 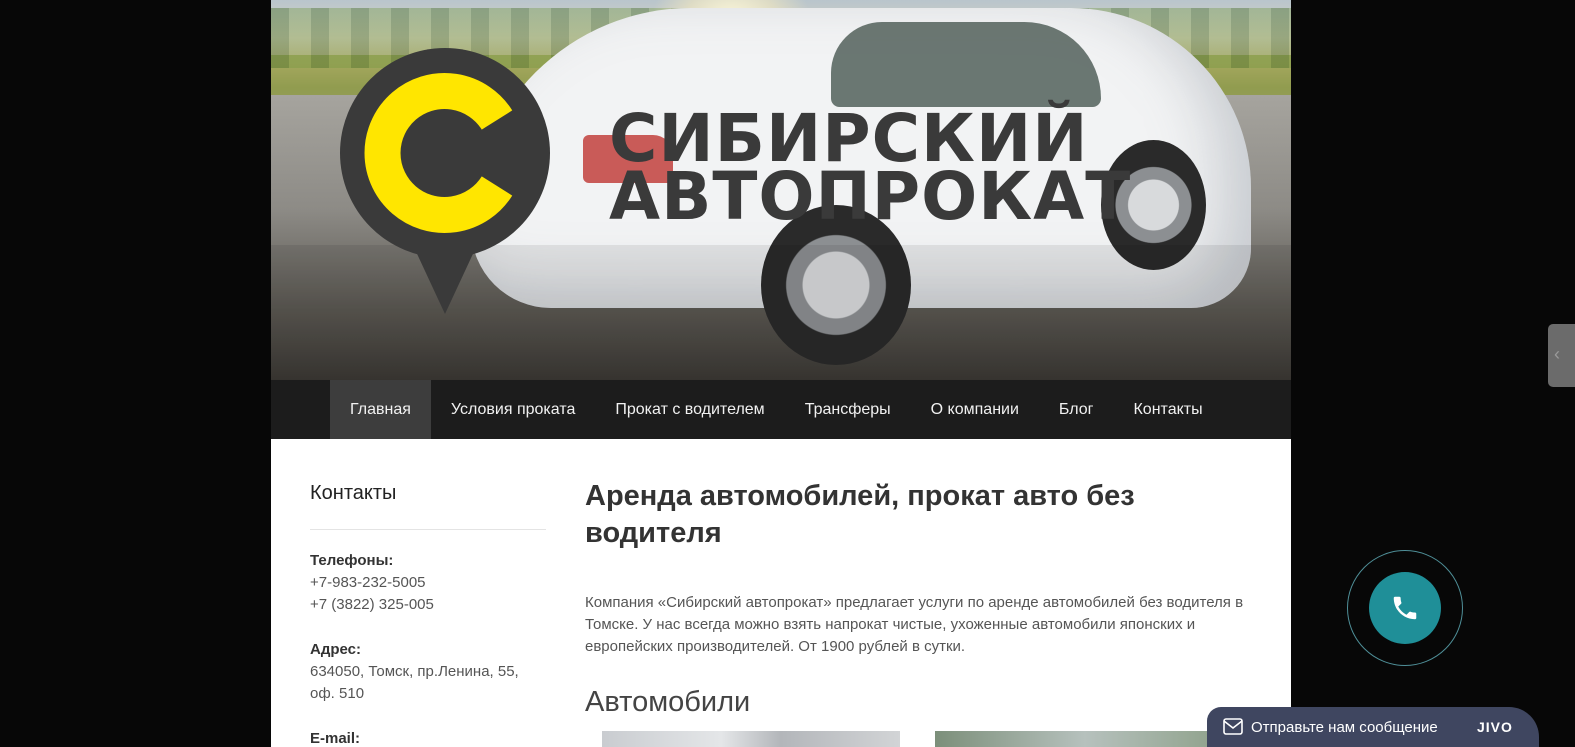 What do you see at coordinates (428, 529) in the screenshot?
I see `sidebar-divider` at bounding box center [428, 529].